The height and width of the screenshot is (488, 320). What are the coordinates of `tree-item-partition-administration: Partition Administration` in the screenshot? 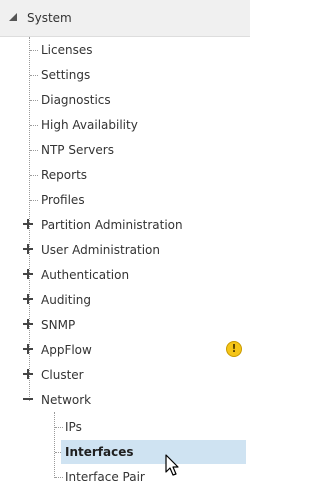 It's located at (125, 225).